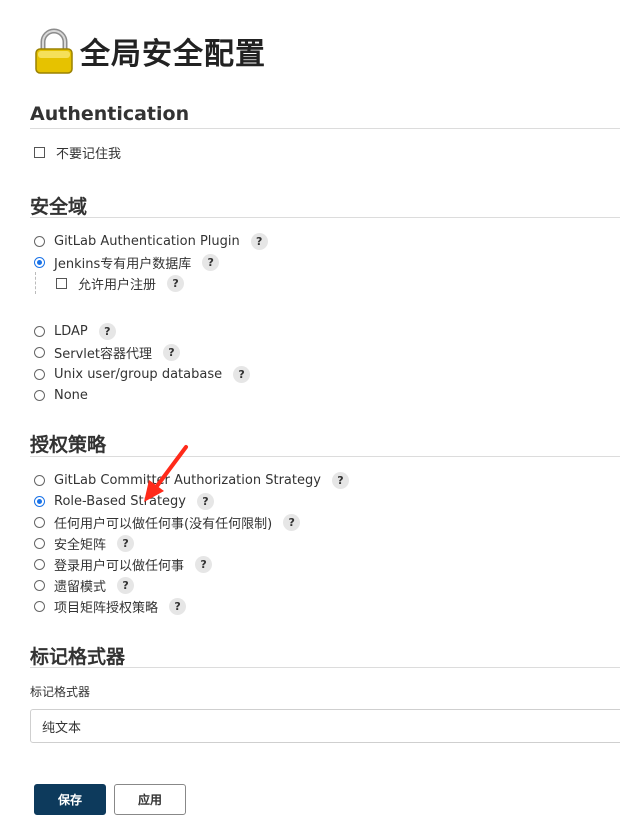 The width and height of the screenshot is (620, 821). I want to click on realm-option-jenkins-db: Jenkins专有用户数据库 ?, so click(127, 262).